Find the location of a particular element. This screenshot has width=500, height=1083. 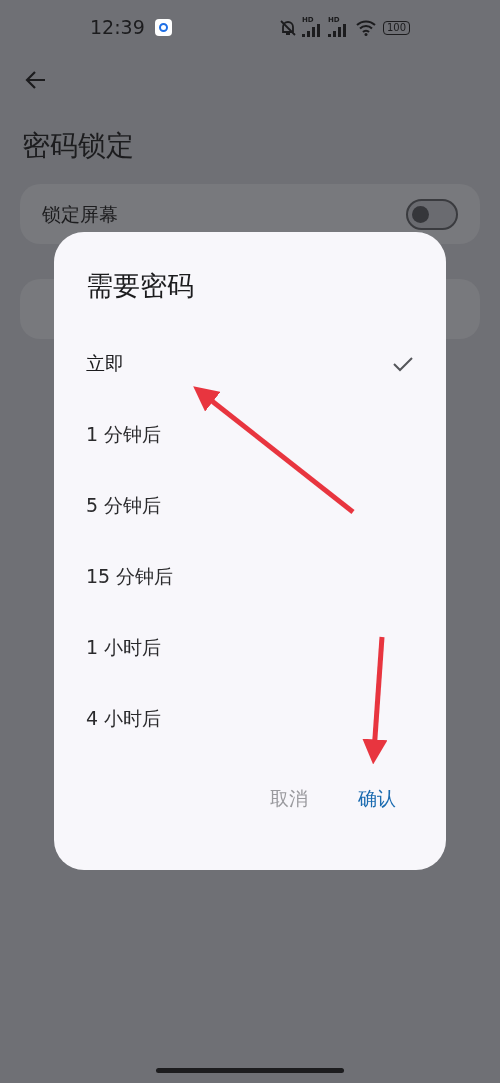

option-item: 4 小时后 is located at coordinates (250, 718).